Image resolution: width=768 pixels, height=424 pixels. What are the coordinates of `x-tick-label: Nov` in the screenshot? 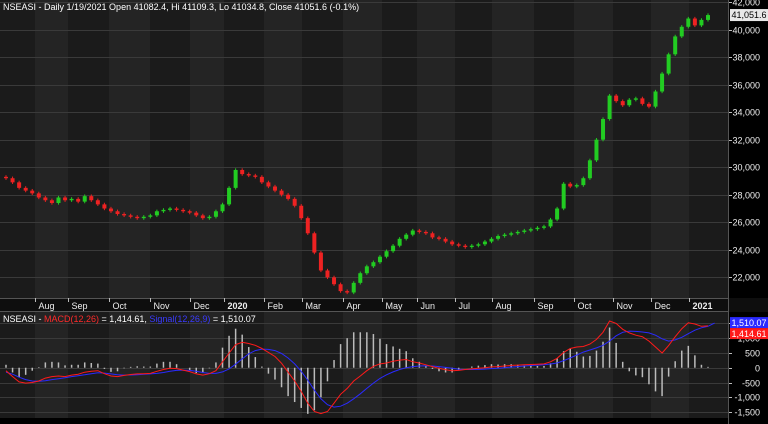 It's located at (625, 306).